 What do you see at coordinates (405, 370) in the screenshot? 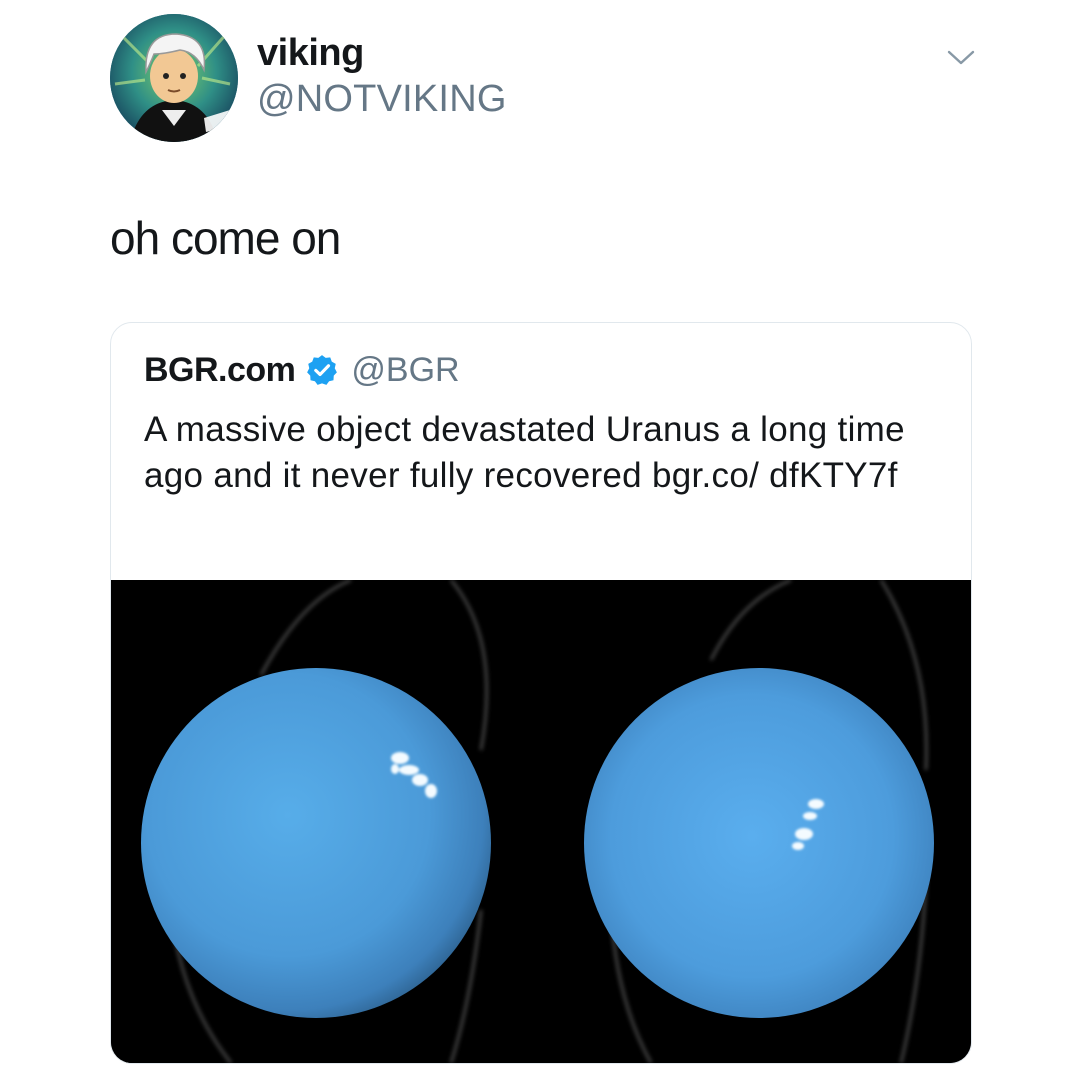
I see `quoted-author-handle: @BGR` at bounding box center [405, 370].